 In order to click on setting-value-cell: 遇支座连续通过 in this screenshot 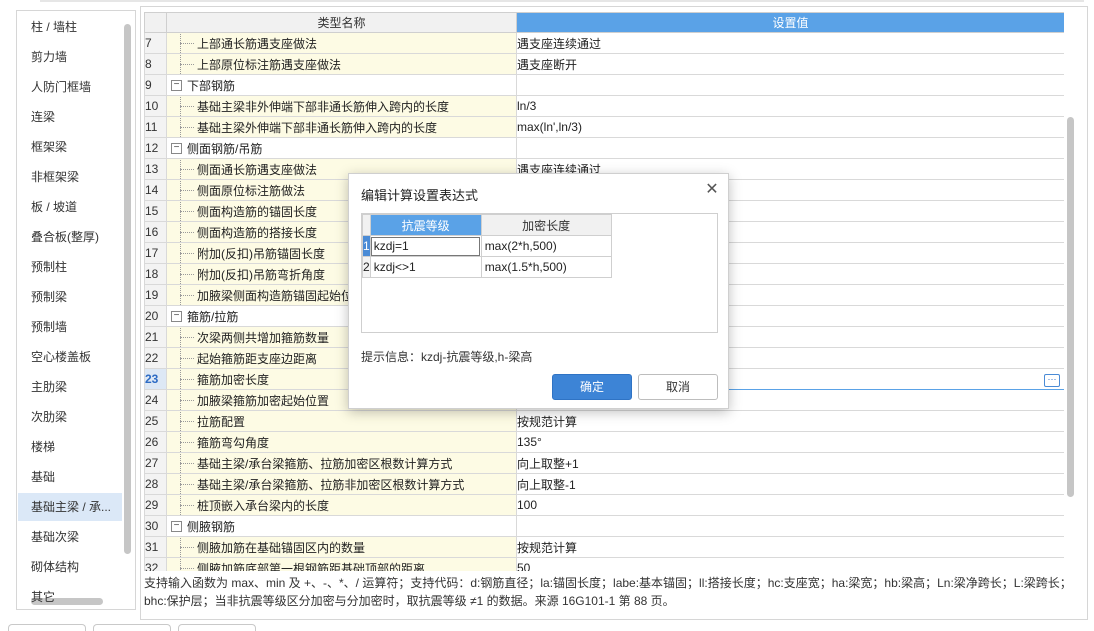, I will do `click(790, 43)`.